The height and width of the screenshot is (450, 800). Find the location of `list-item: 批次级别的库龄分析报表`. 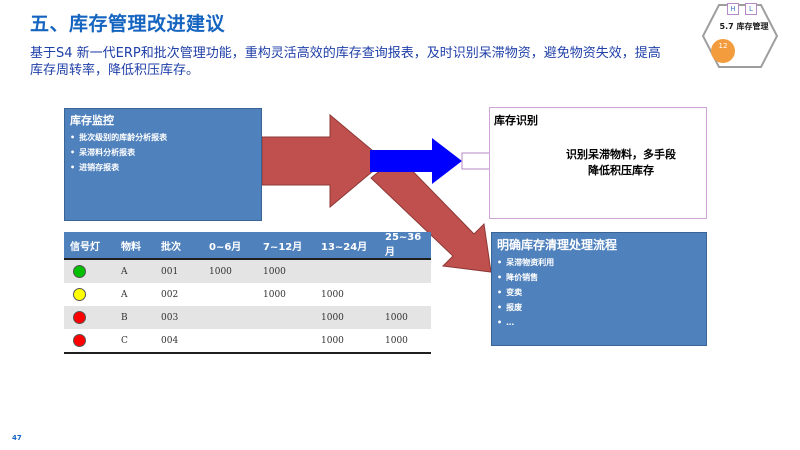

list-item: 批次级别的库龄分析报表 is located at coordinates (165, 137).